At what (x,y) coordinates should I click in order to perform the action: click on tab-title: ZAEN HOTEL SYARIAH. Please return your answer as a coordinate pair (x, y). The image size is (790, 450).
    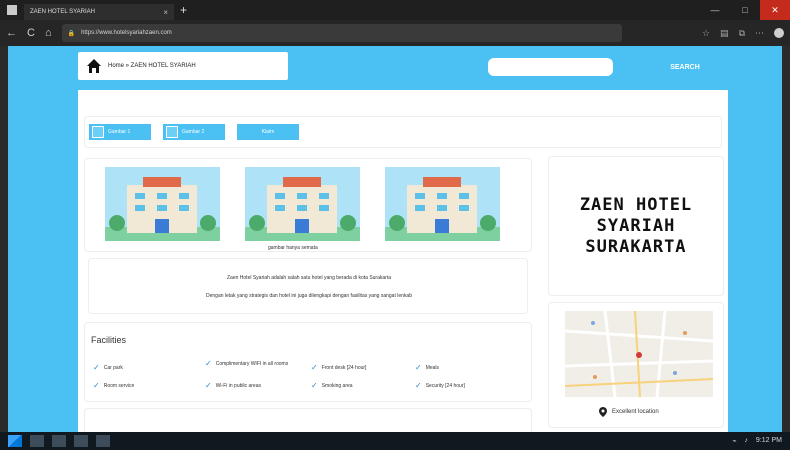
    Looking at the image, I should click on (63, 12).